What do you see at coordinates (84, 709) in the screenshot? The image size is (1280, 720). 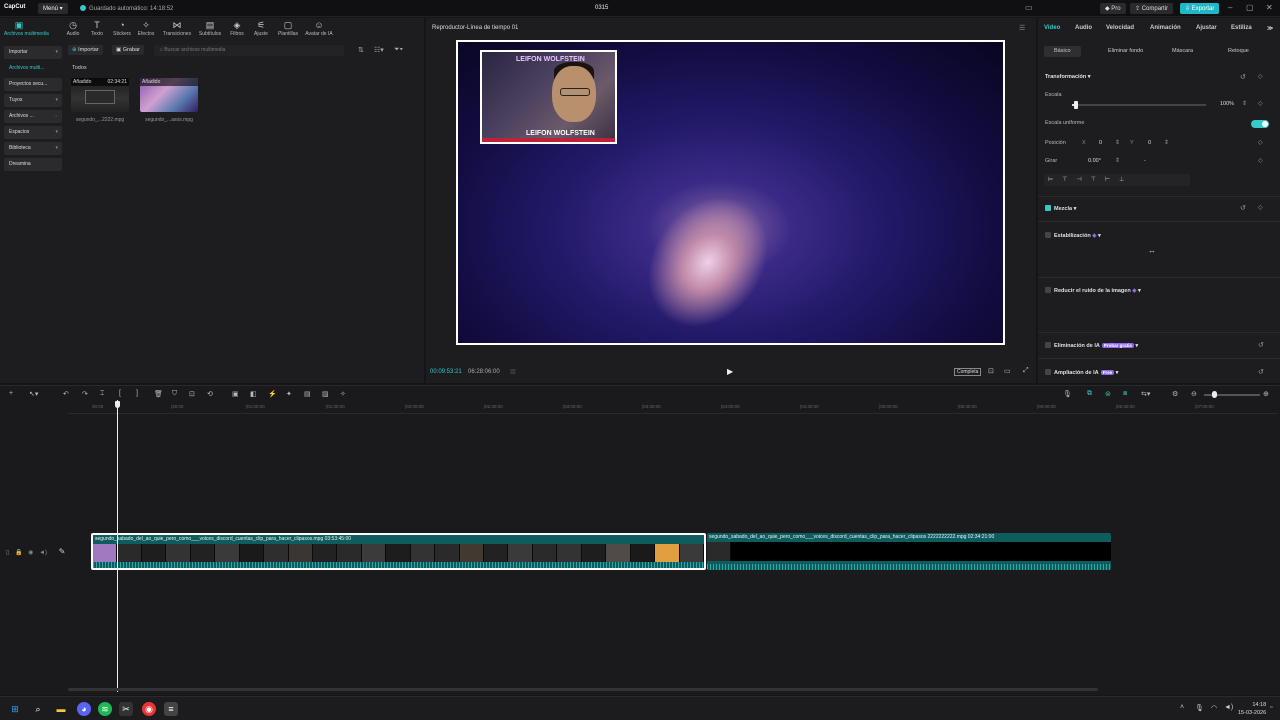 I see `discord-icon: ◕` at bounding box center [84, 709].